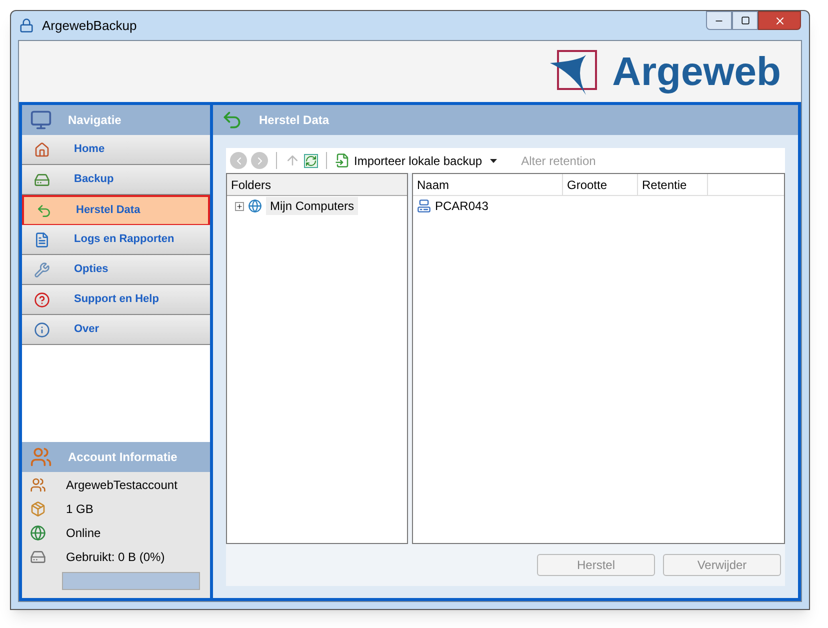 The height and width of the screenshot is (628, 828). Describe the element at coordinates (116, 150) in the screenshot. I see `nav-item: Home` at that location.